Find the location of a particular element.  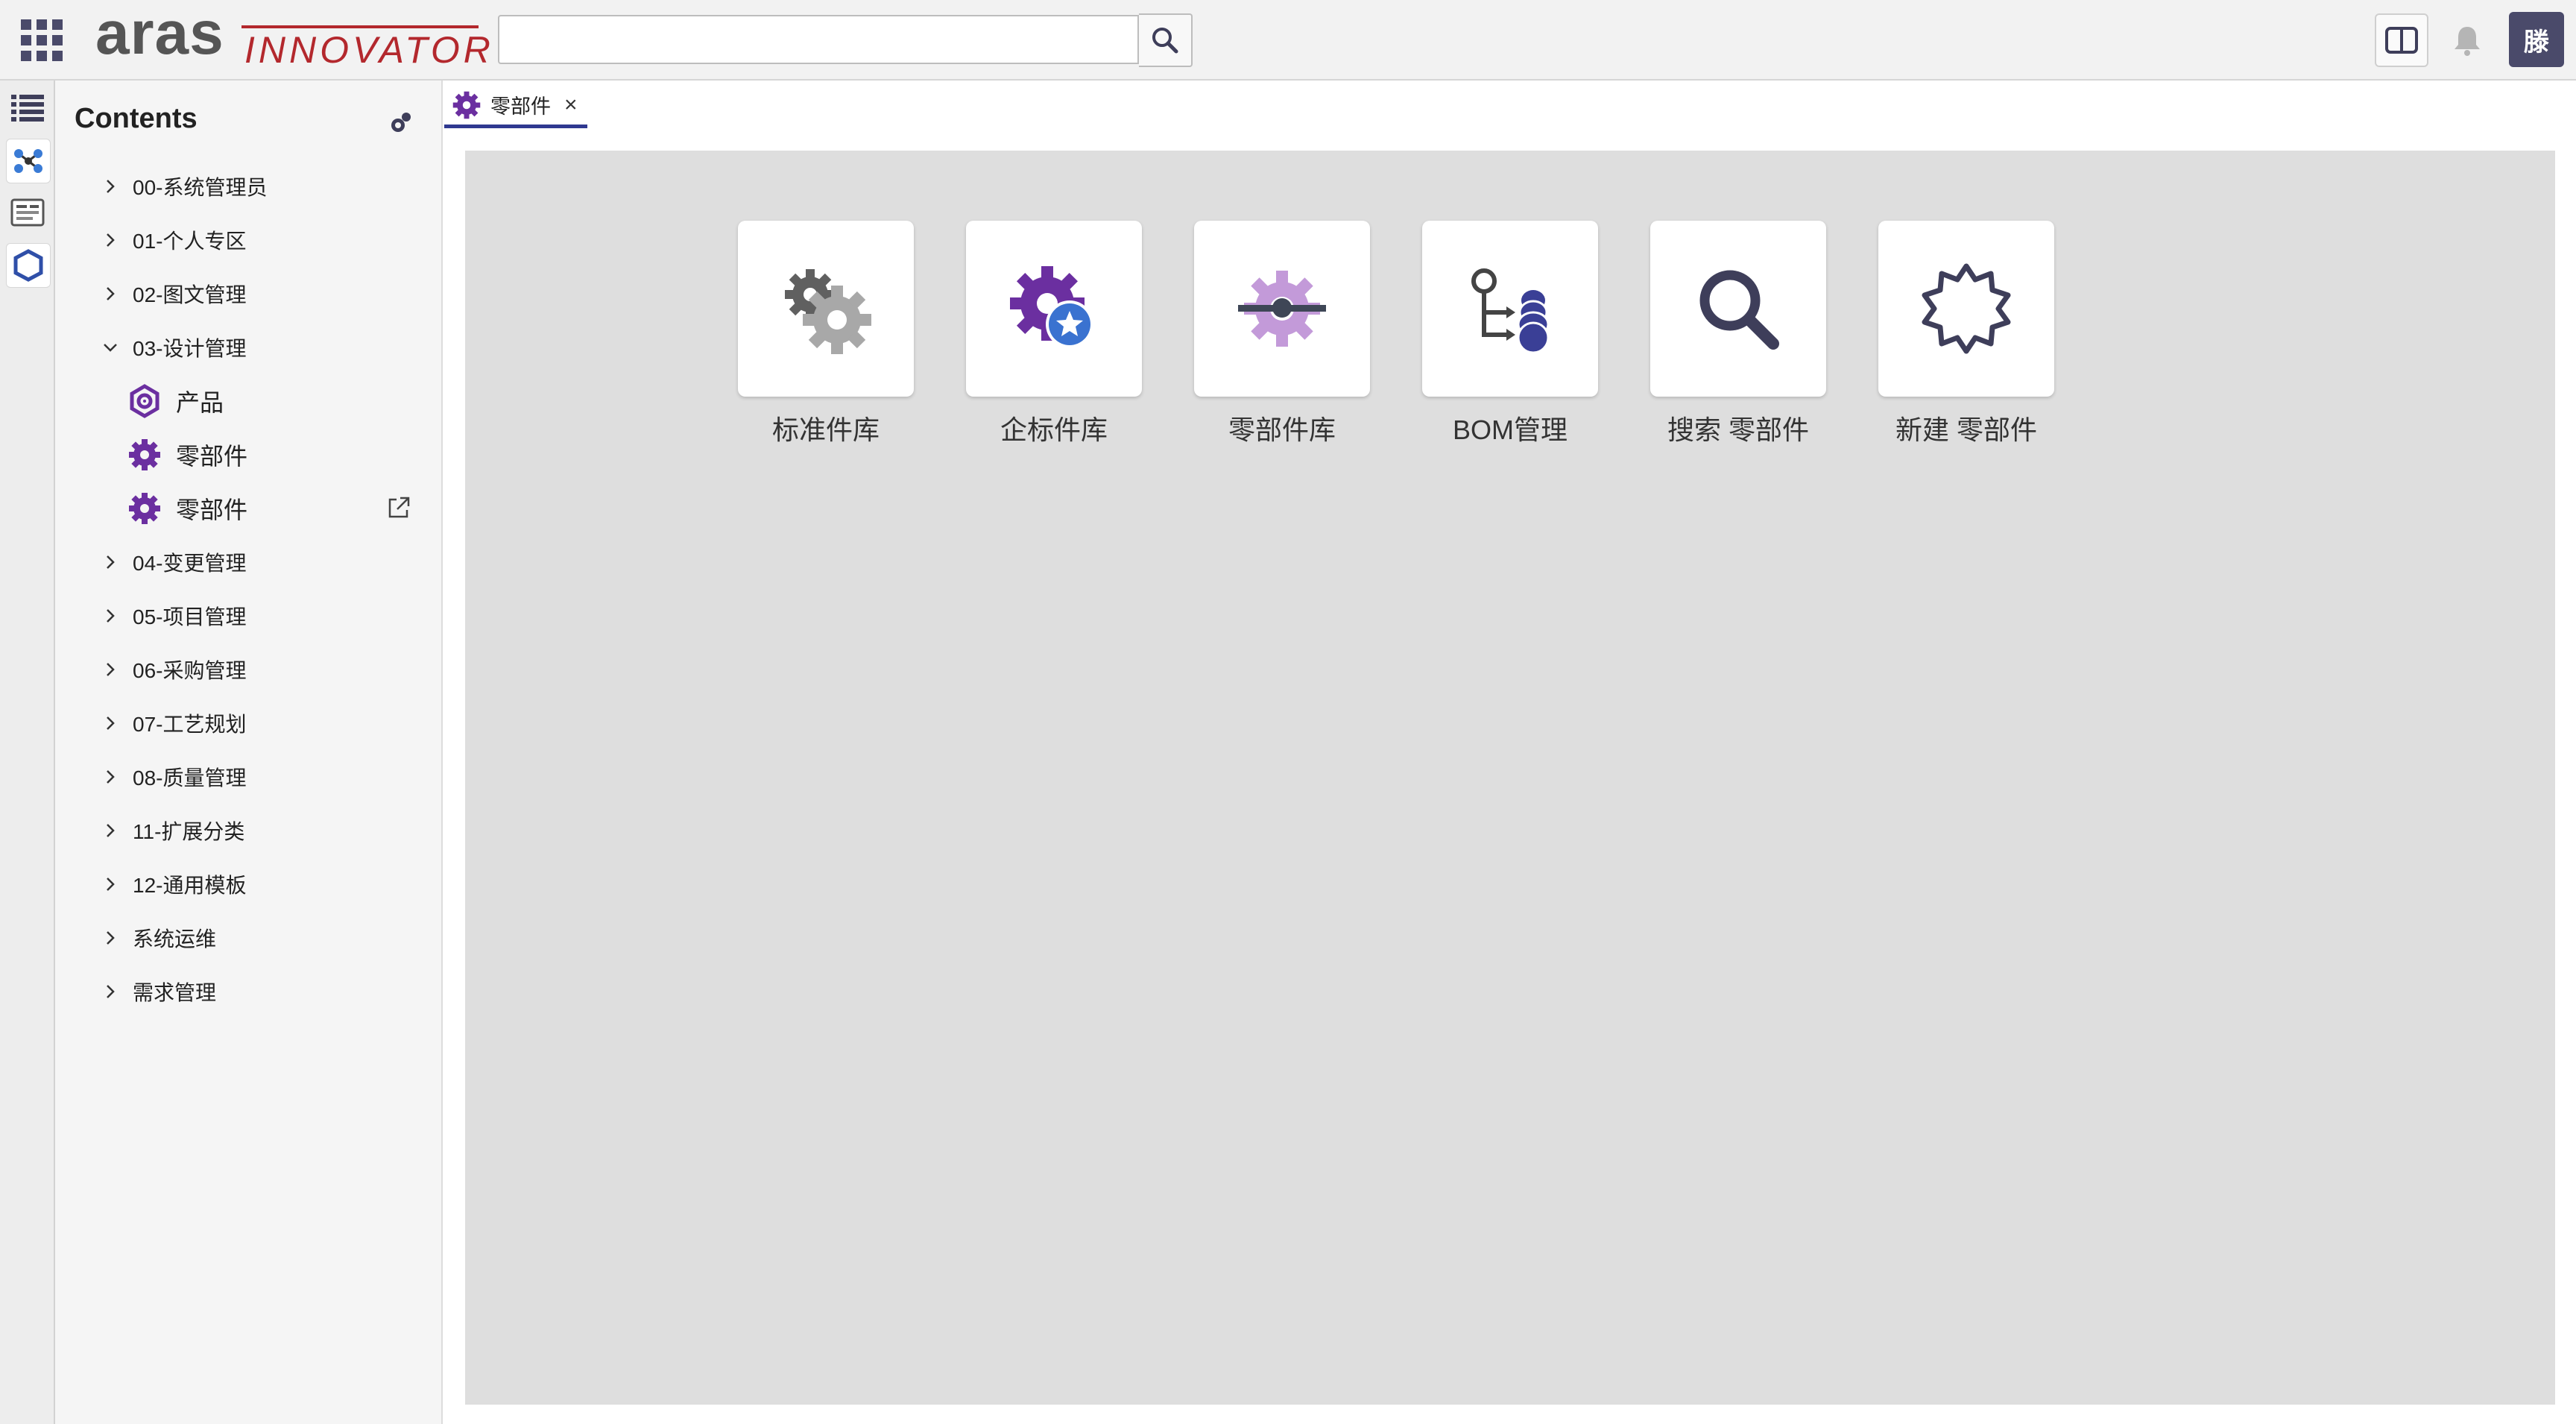

tree-child-product: 产品 is located at coordinates (248, 401).